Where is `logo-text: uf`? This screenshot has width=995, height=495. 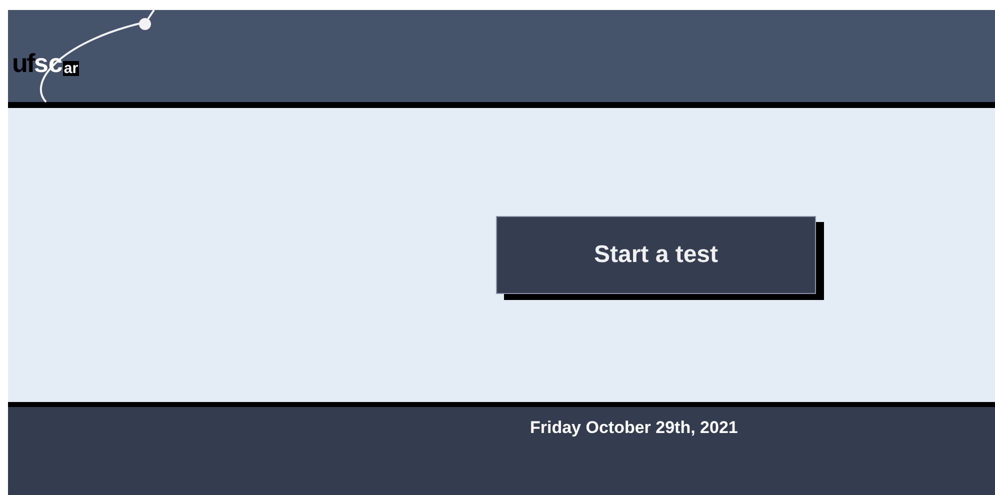 logo-text: uf is located at coordinates (23, 63).